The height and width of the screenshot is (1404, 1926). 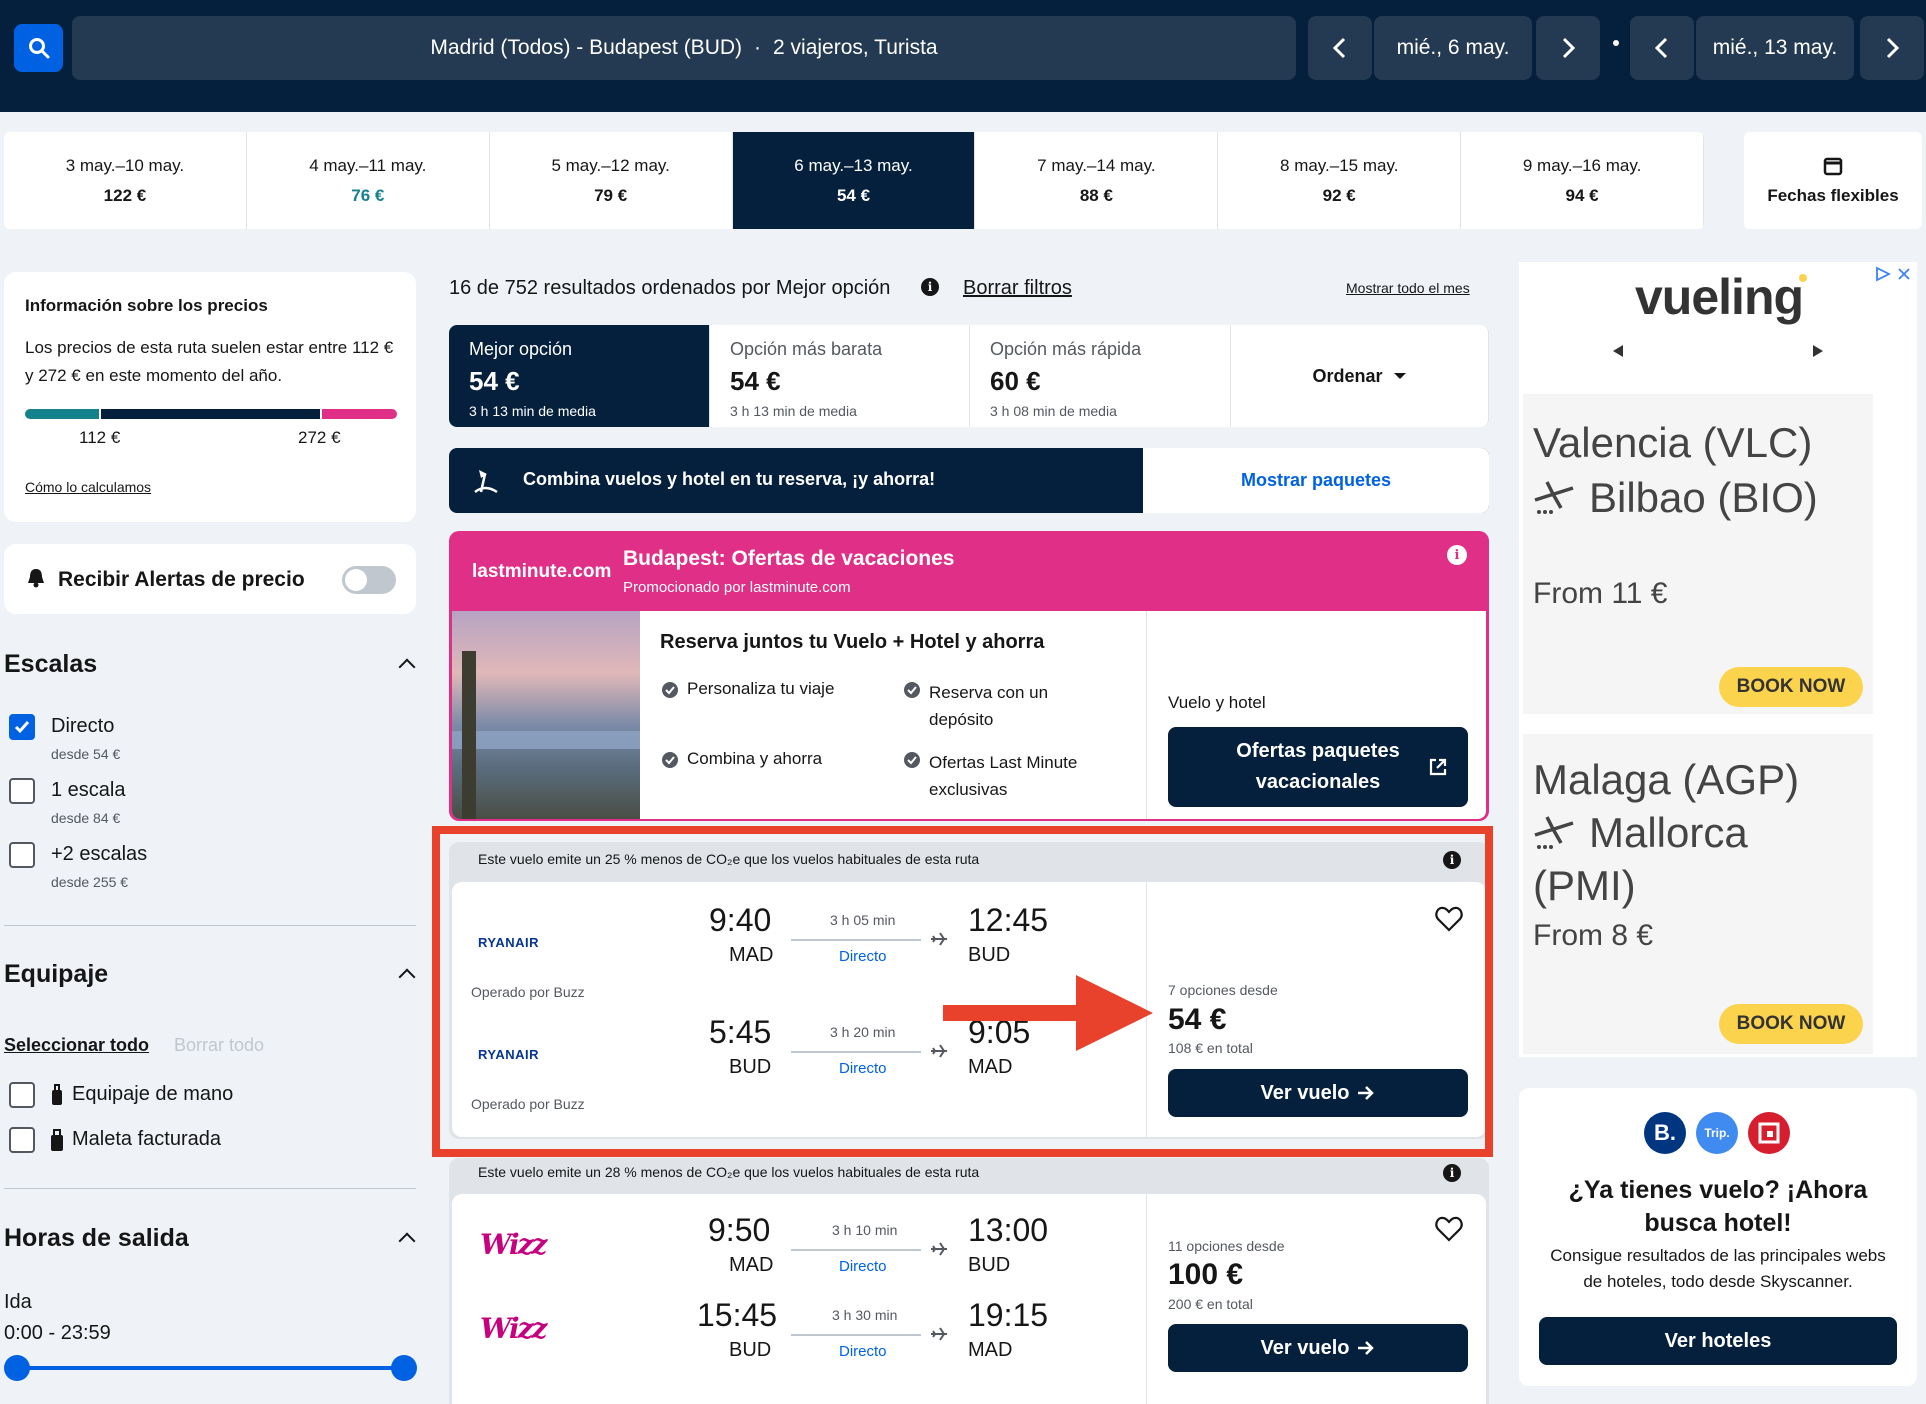 What do you see at coordinates (1718, 1341) in the screenshot?
I see `view-hotels-button: Ver hoteles` at bounding box center [1718, 1341].